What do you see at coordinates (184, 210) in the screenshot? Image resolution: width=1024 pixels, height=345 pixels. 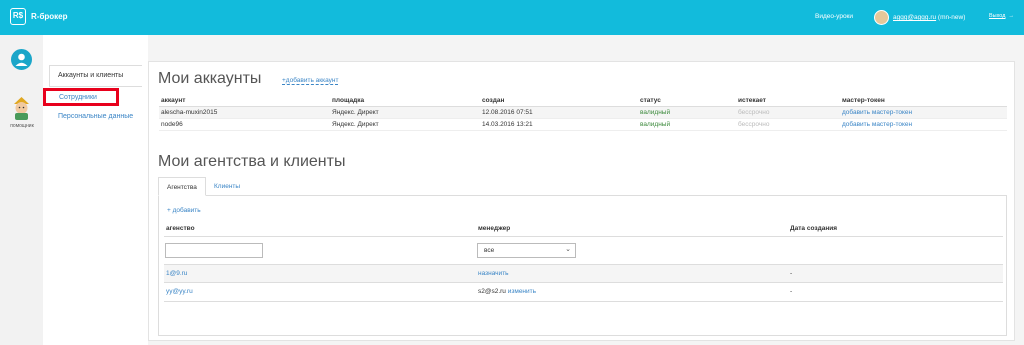 I see `add-agency-link: + добавить` at bounding box center [184, 210].